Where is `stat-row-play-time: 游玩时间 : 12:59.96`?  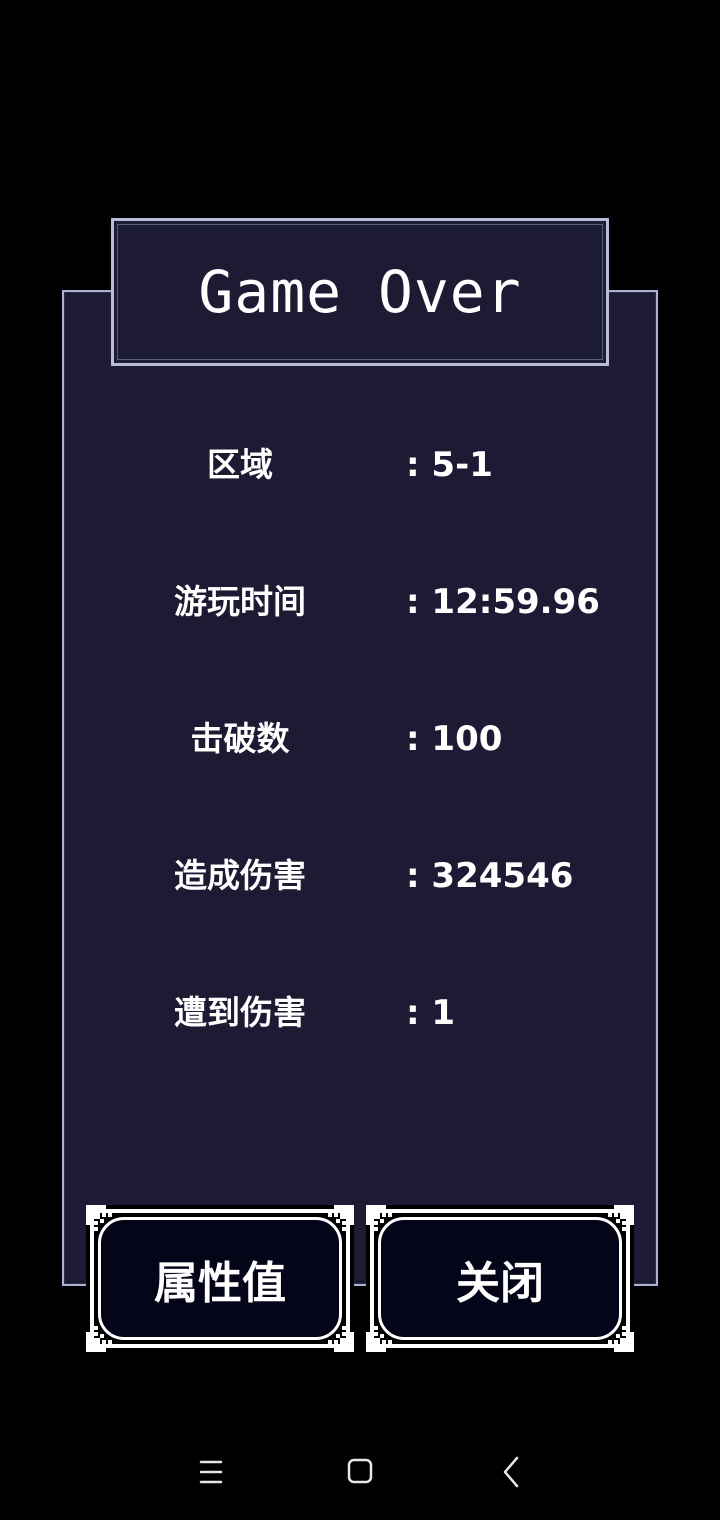 stat-row-play-time: 游玩时间 : 12:59.96 is located at coordinates (360, 602).